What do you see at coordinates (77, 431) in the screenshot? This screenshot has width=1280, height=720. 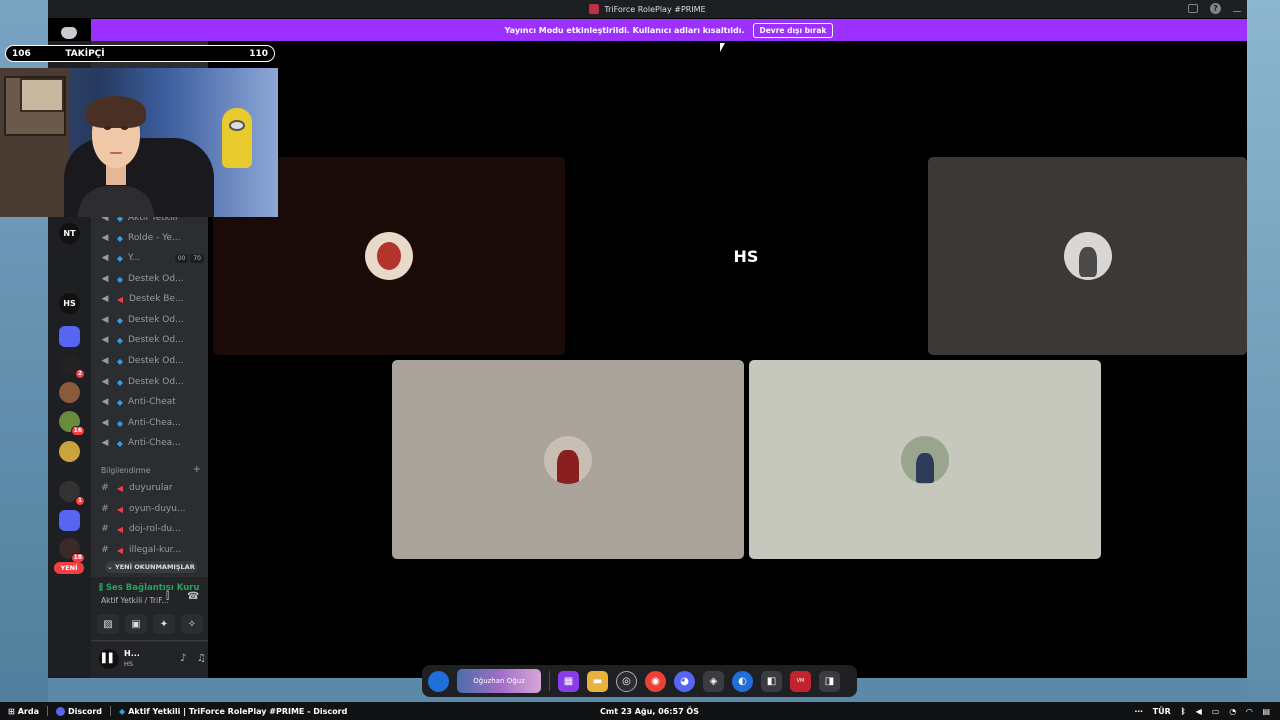 I see `server-badge: 16` at bounding box center [77, 431].